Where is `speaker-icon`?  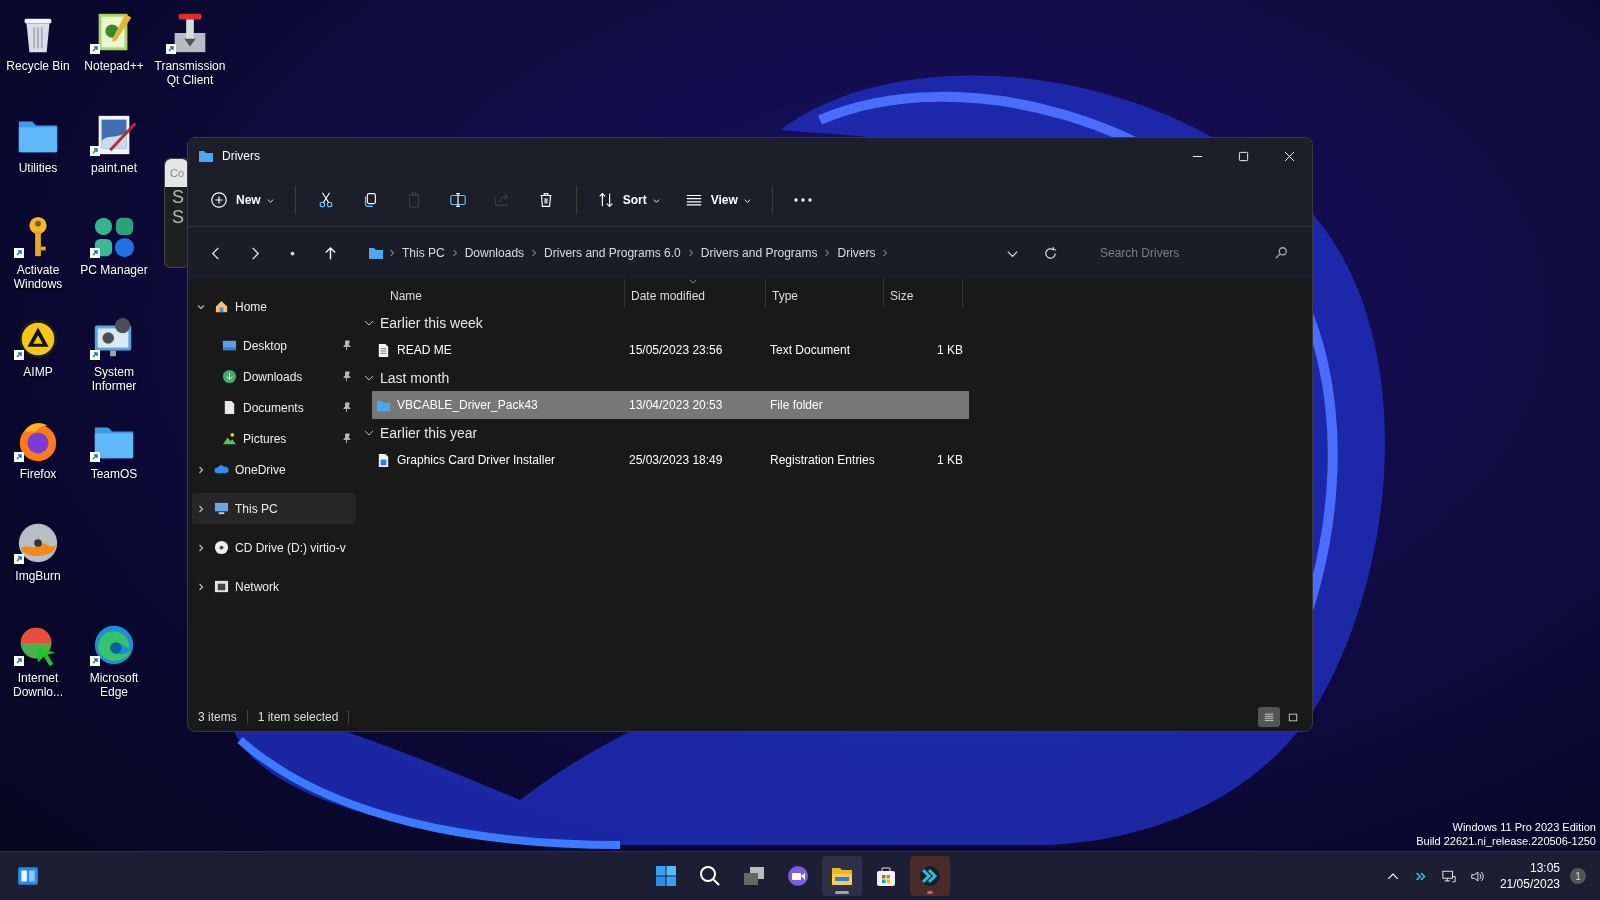 speaker-icon is located at coordinates (1476, 876).